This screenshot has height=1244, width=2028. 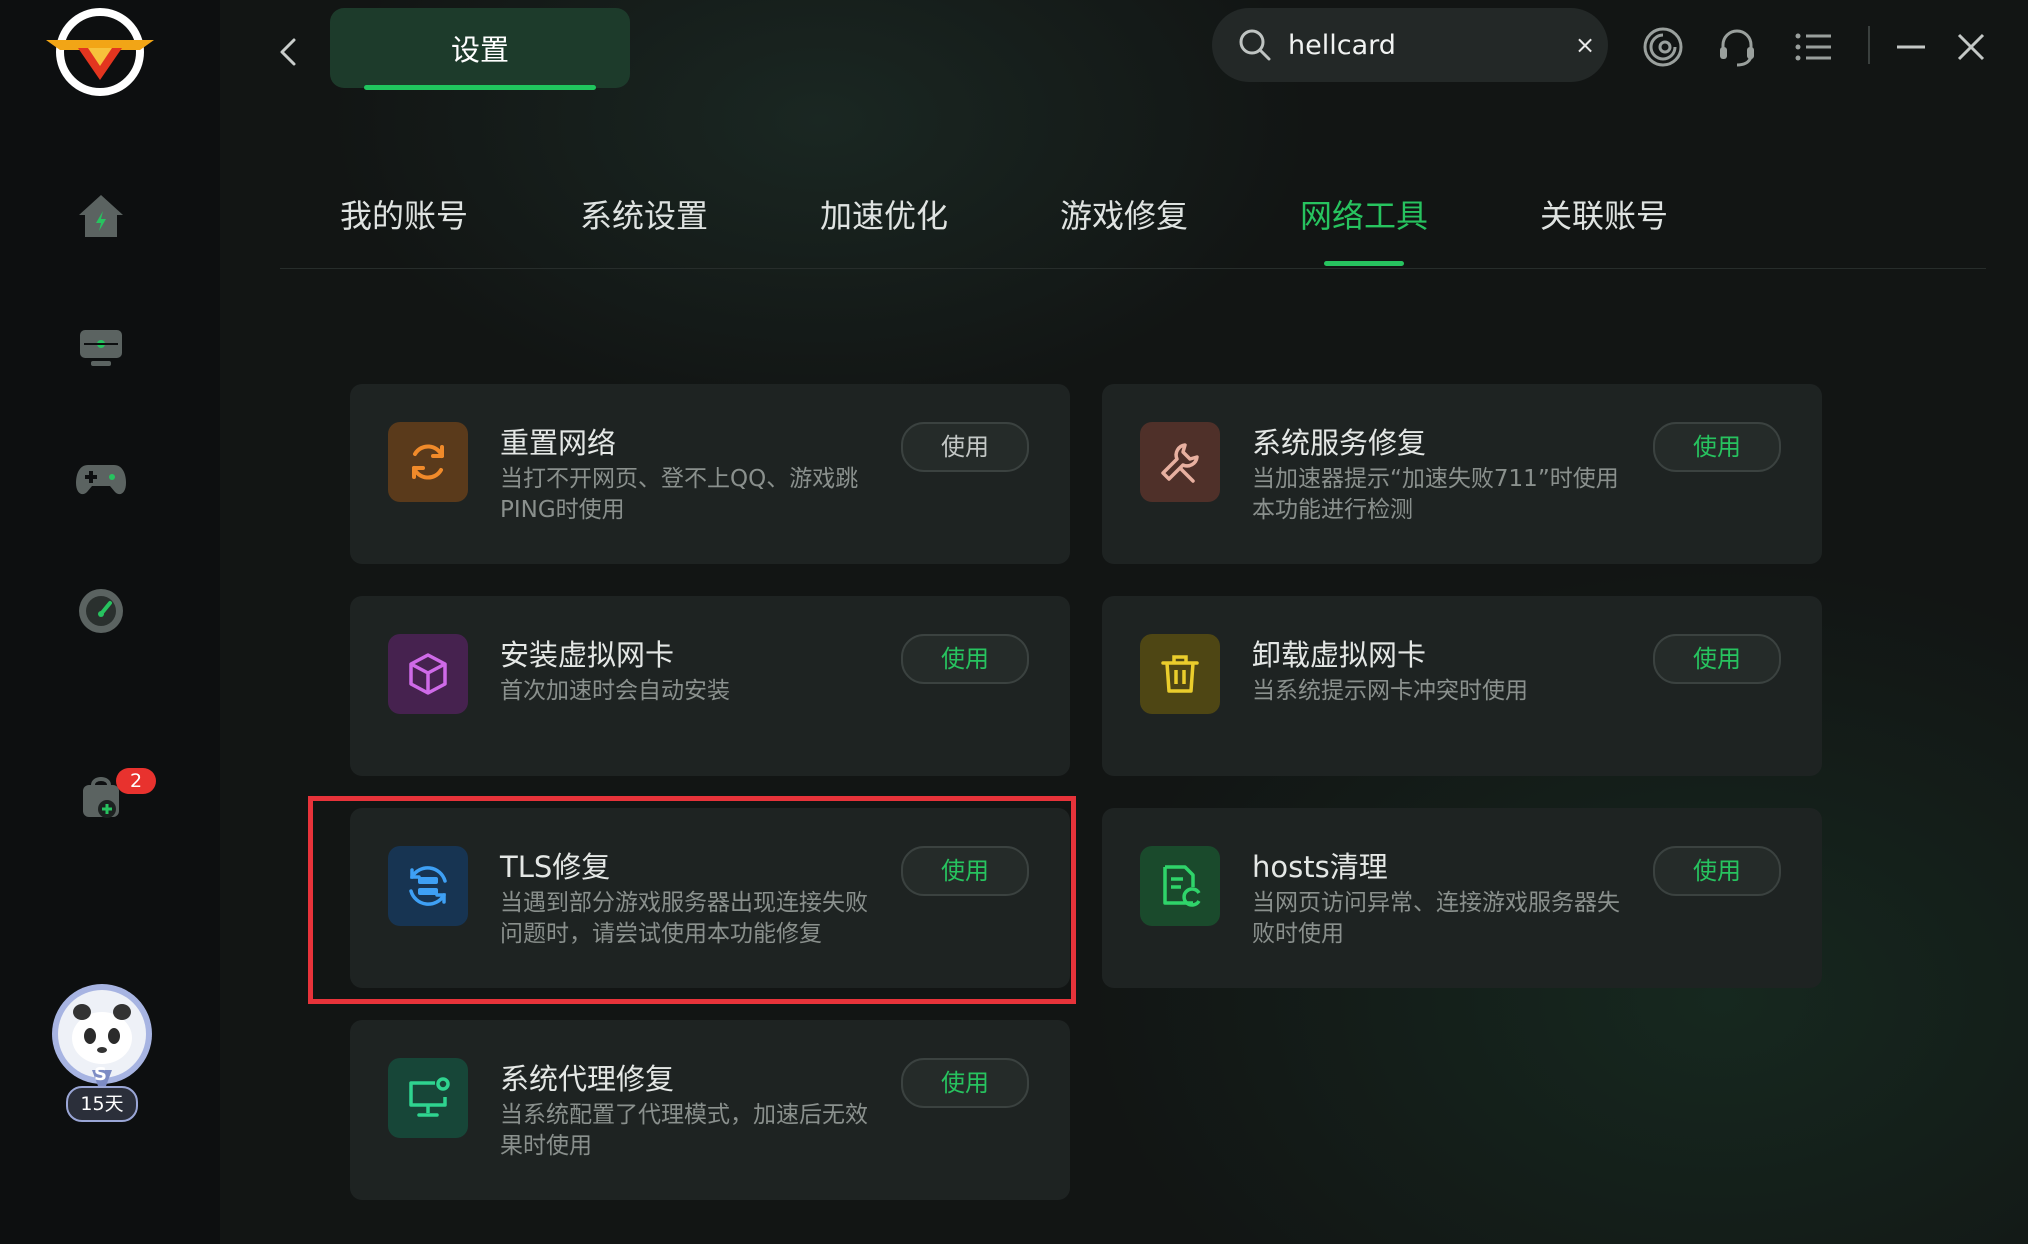 I want to click on tool-card-hosts-cleanup: hosts清理 当网页访问异常、连接游戏服务器失败时使用 使用, so click(x=1462, y=898).